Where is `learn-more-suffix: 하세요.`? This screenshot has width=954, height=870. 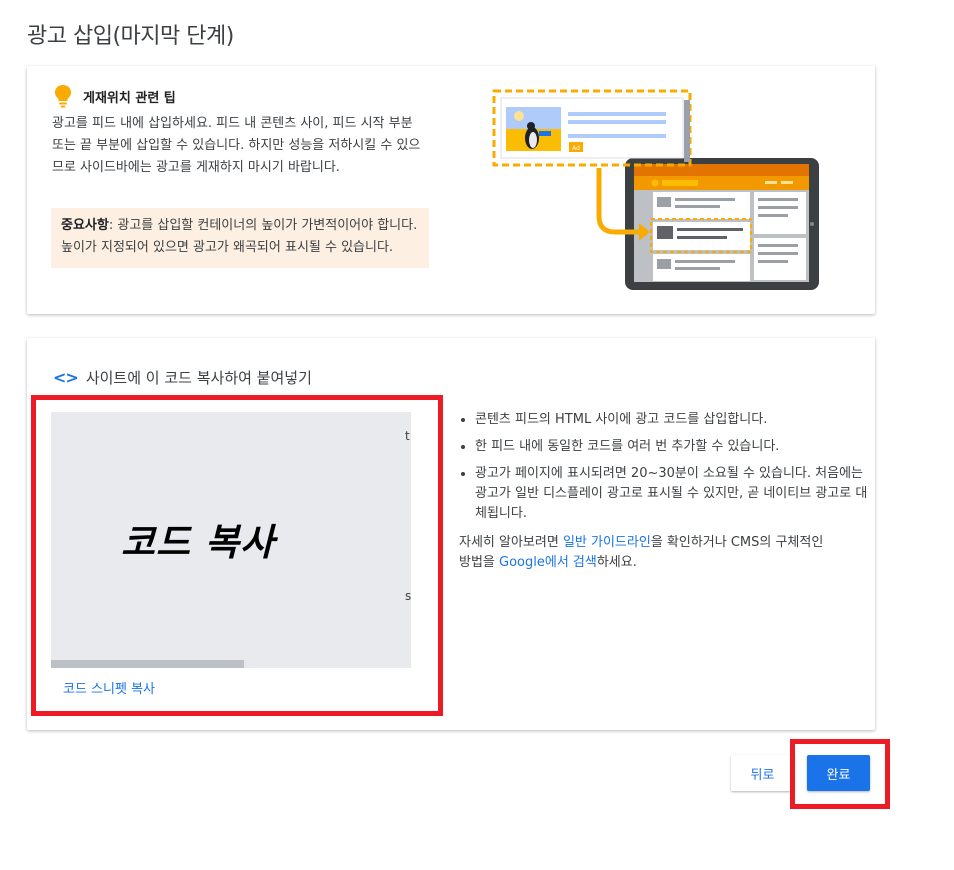
learn-more-suffix: 하세요. is located at coordinates (616, 562).